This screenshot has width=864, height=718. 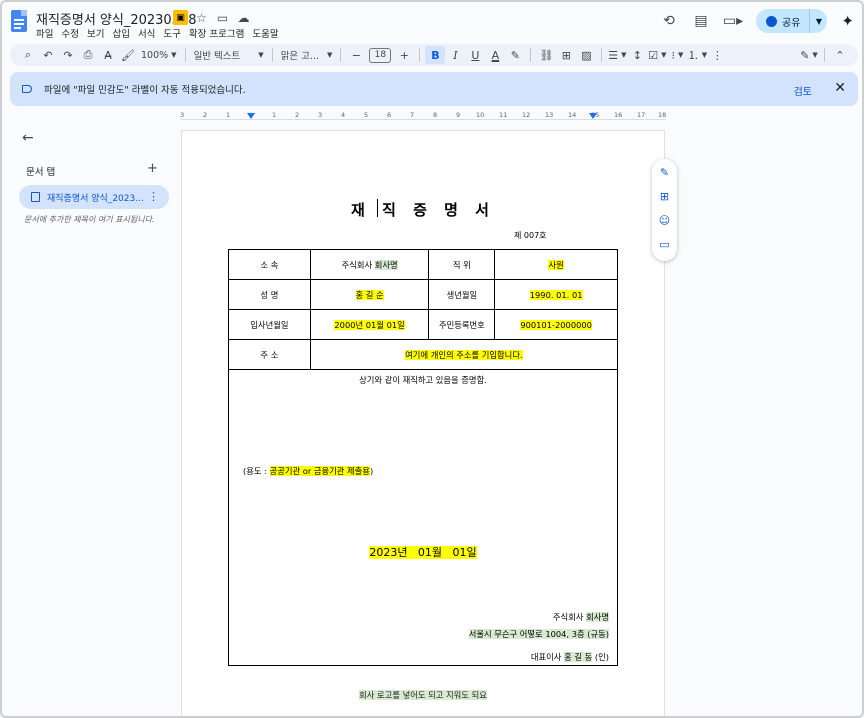 What do you see at coordinates (840, 55) in the screenshot?
I see `hide-menus-icon: ⌃` at bounding box center [840, 55].